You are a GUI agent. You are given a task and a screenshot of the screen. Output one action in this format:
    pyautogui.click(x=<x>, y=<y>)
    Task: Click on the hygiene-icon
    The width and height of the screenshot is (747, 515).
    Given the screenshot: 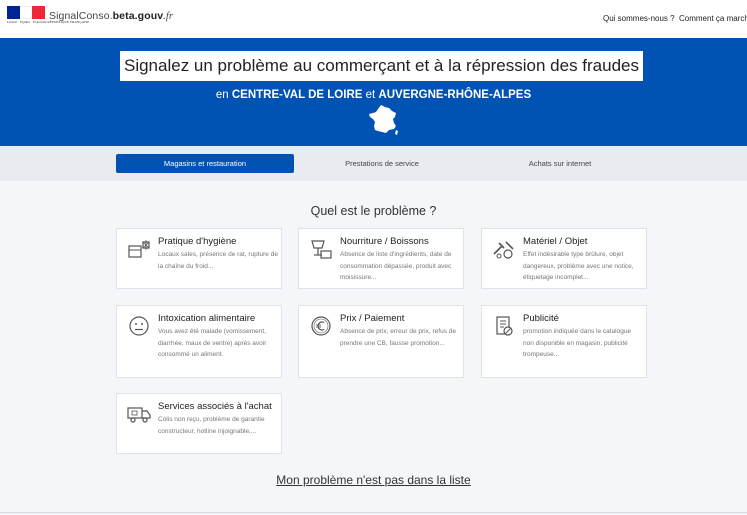 What is the action you would take?
    pyautogui.click(x=139, y=249)
    